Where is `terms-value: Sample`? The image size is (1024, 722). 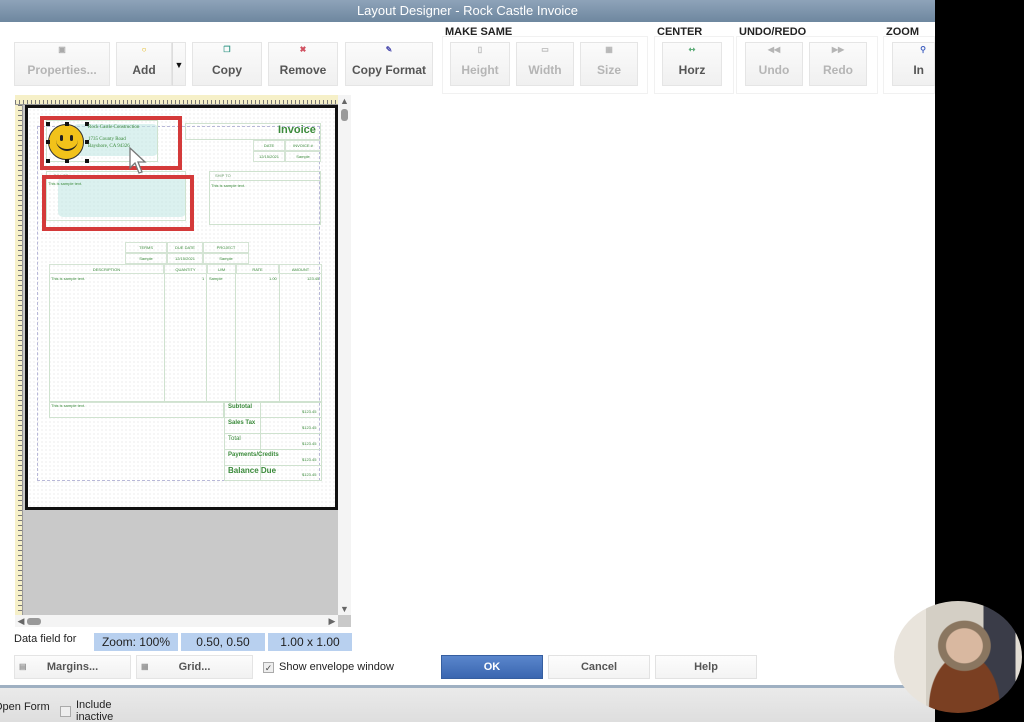 terms-value: Sample is located at coordinates (146, 258).